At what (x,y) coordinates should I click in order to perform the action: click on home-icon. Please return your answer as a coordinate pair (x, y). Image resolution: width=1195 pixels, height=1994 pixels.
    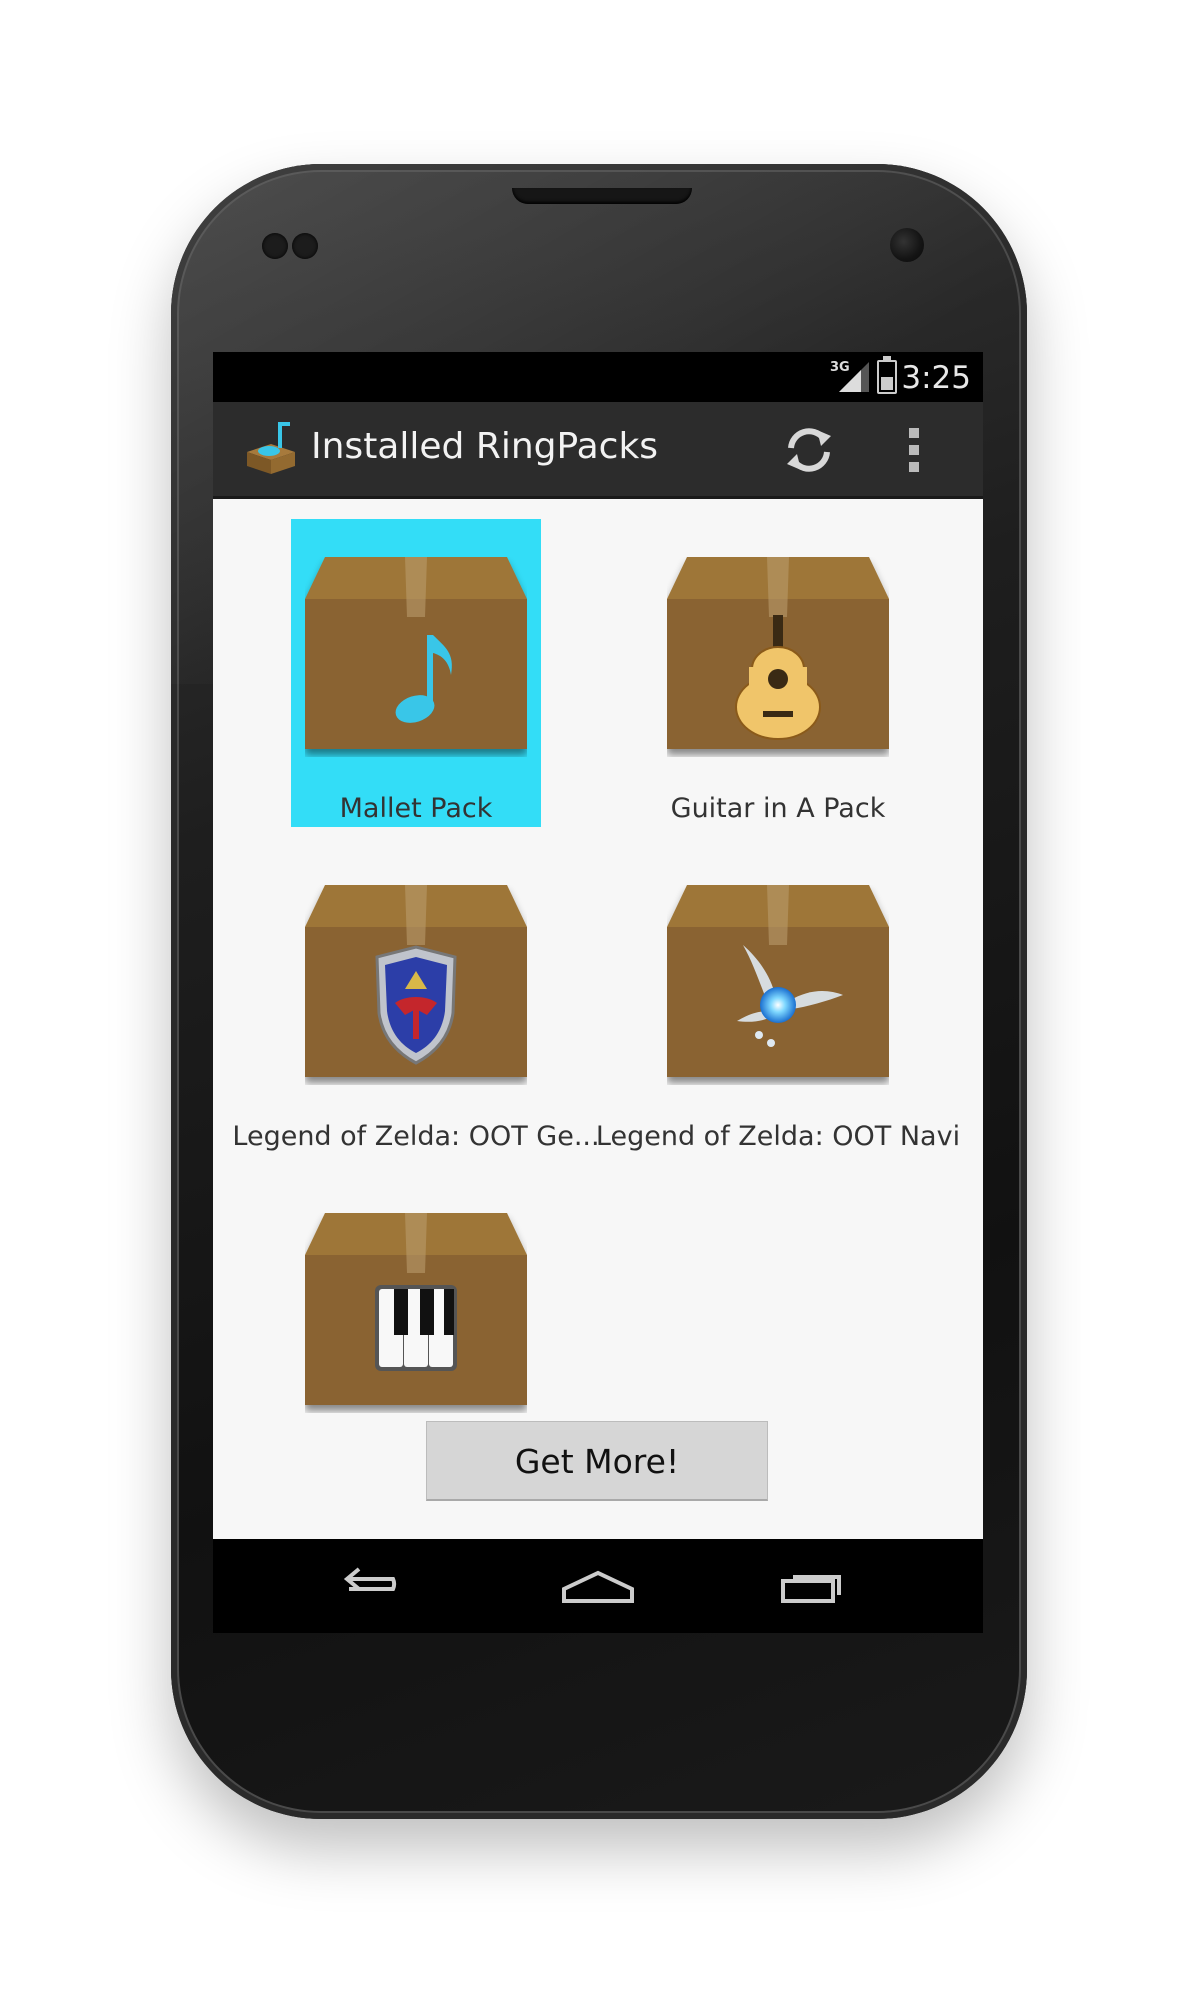
    Looking at the image, I should click on (598, 1587).